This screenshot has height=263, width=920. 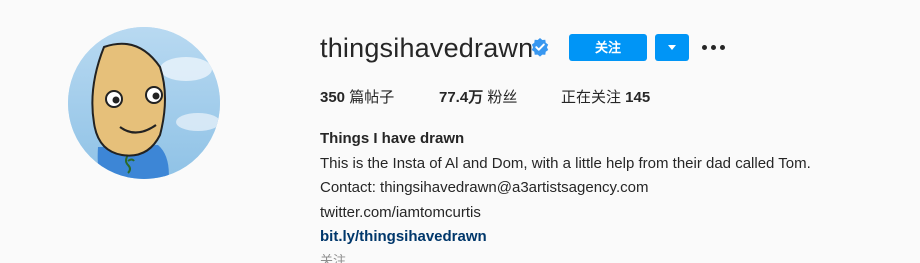 What do you see at coordinates (392, 138) in the screenshot?
I see `profile-full-name: Things I have drawn` at bounding box center [392, 138].